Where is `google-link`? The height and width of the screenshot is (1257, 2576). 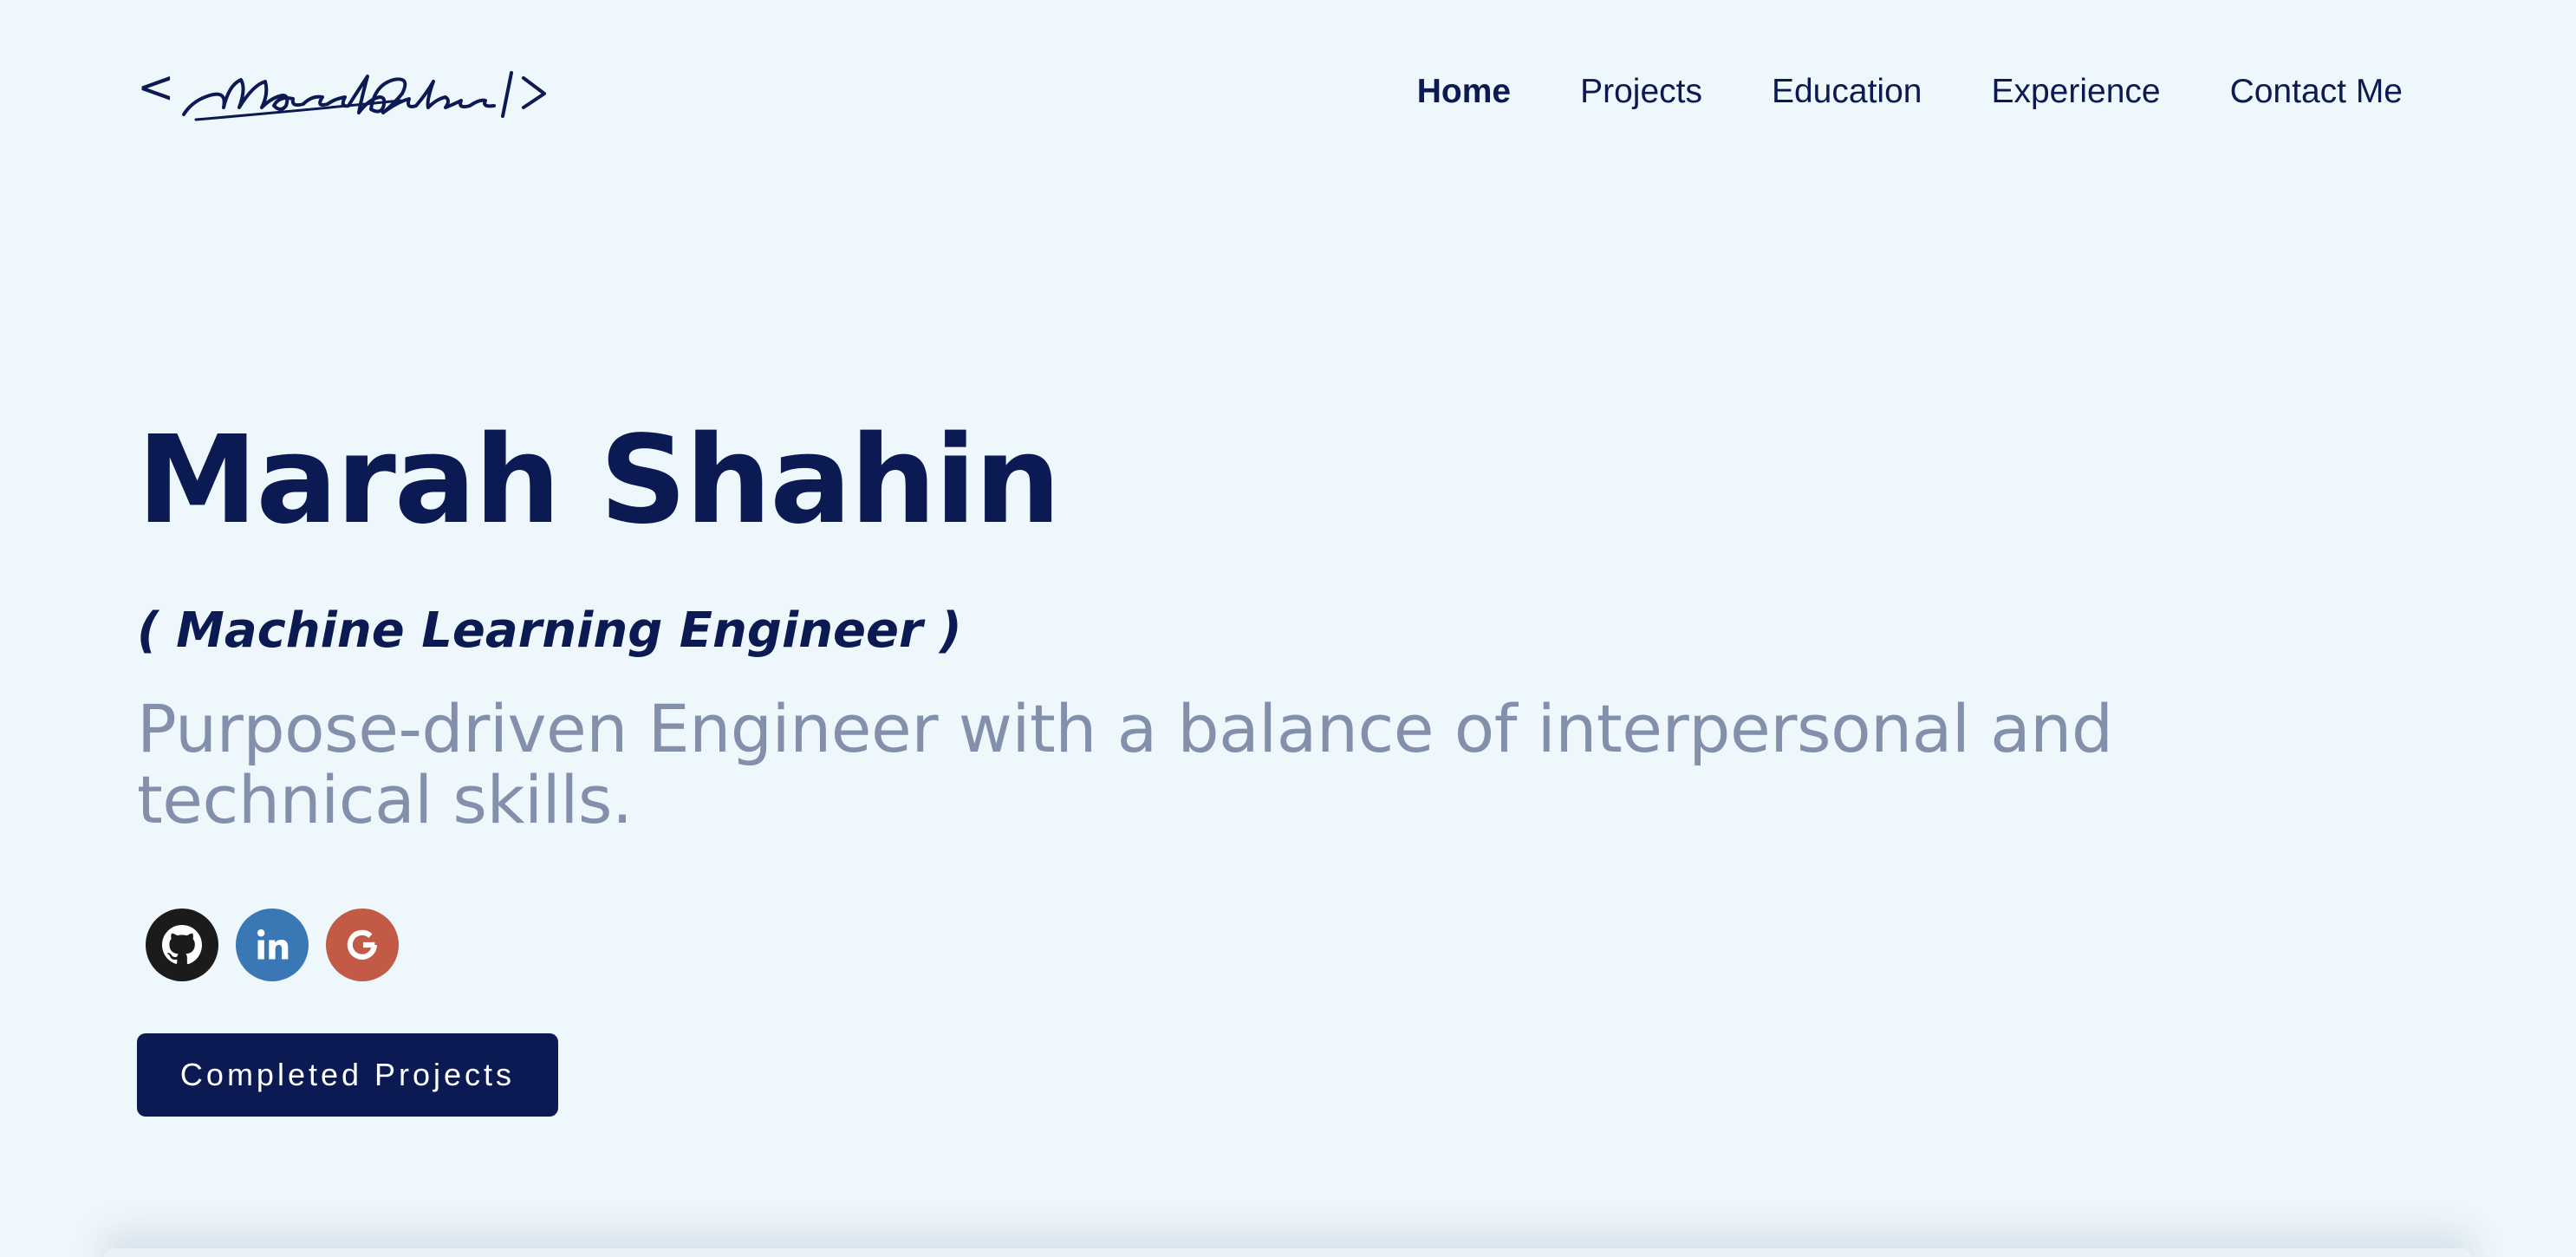
google-link is located at coordinates (362, 945).